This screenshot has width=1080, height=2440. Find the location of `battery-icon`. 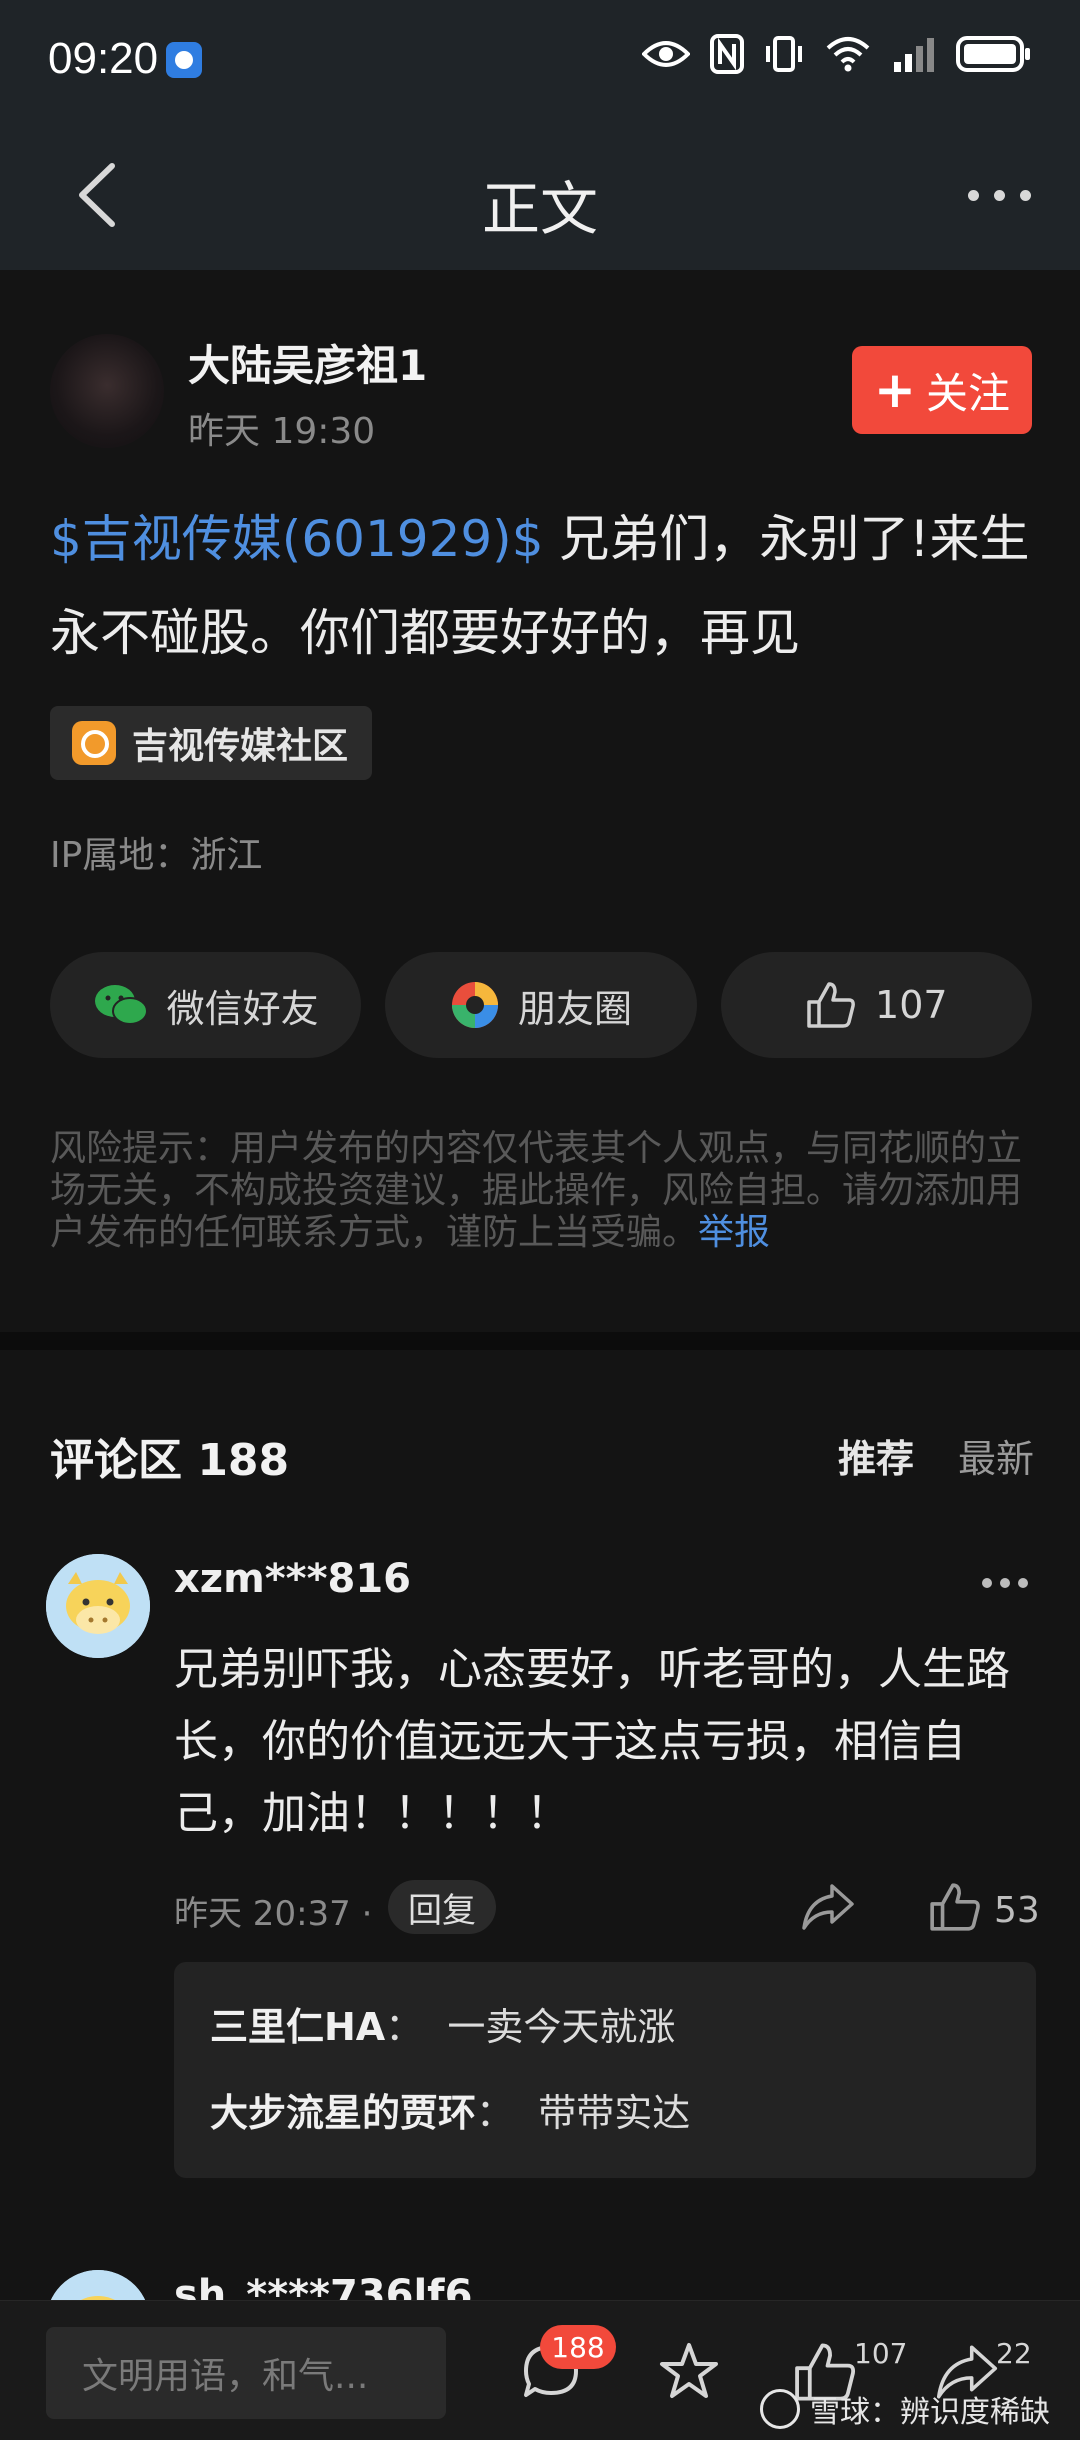

battery-icon is located at coordinates (993, 54).